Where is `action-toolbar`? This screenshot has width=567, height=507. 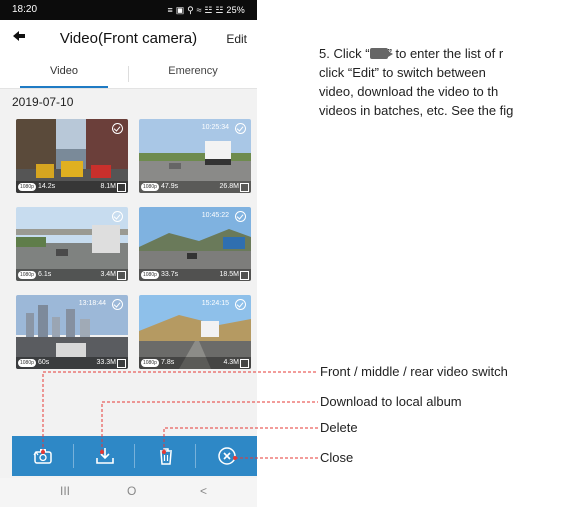
action-toolbar is located at coordinates (134, 456).